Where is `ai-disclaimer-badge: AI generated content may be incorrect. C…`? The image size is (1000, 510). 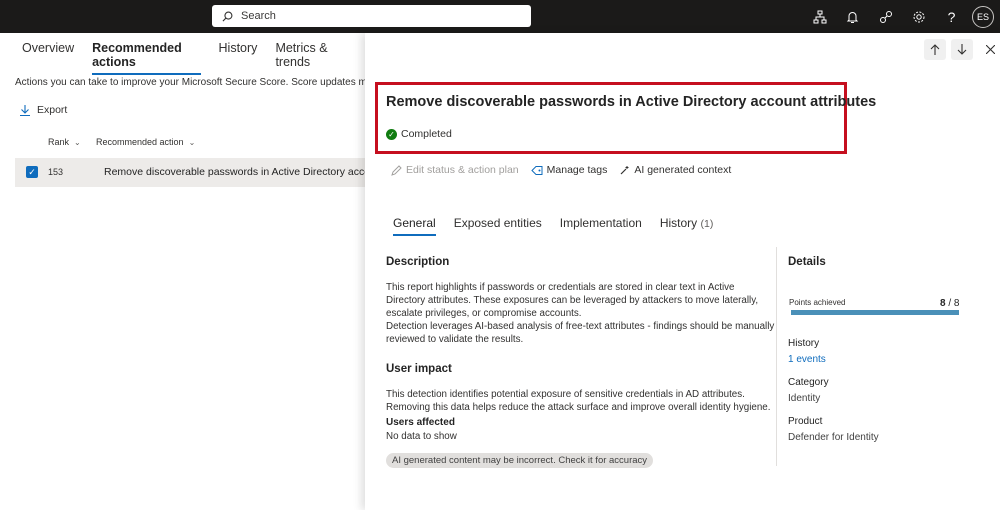 ai-disclaimer-badge: AI generated content may be incorrect. C… is located at coordinates (520, 460).